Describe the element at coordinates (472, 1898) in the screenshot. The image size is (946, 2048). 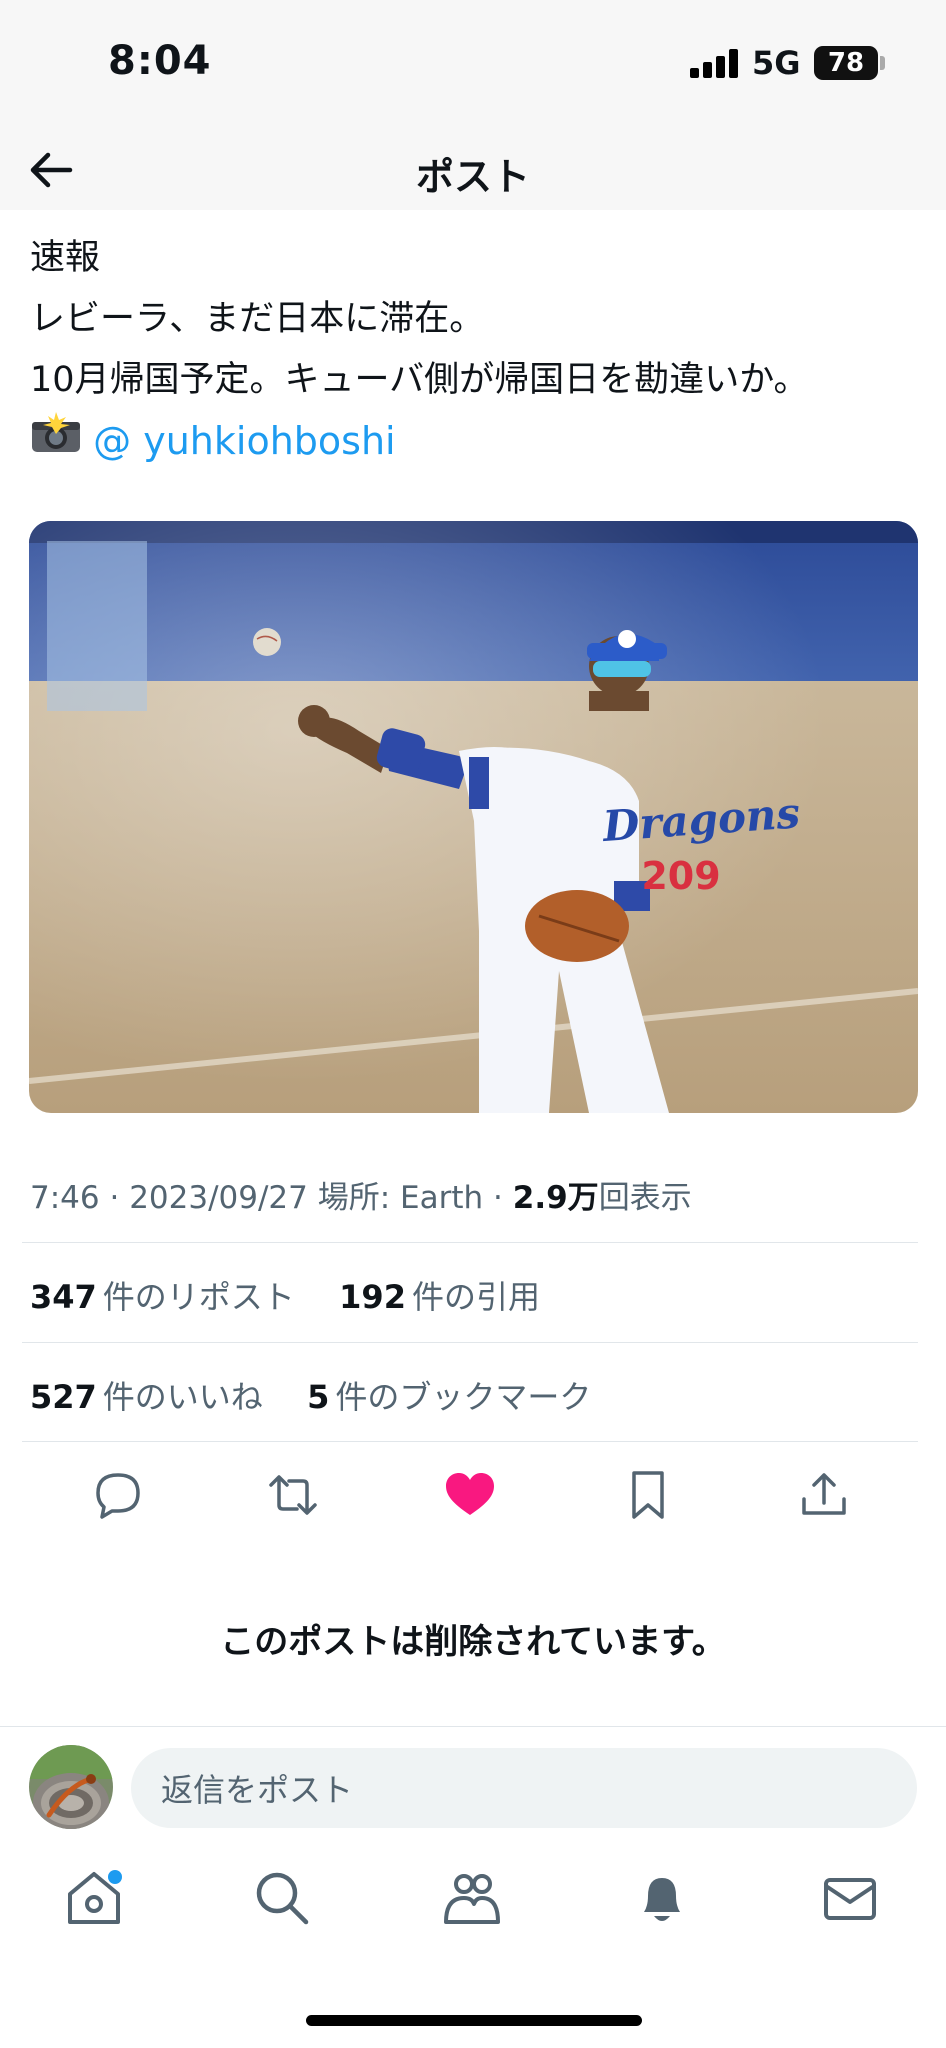
I see `communities-icon` at that location.